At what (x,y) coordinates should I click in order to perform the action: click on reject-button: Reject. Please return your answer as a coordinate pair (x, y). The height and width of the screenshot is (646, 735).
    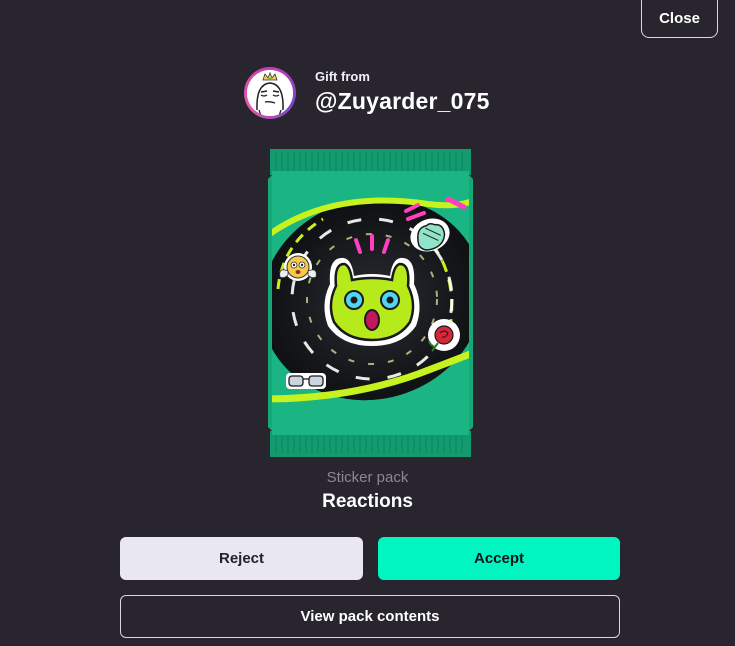
    Looking at the image, I should click on (241, 558).